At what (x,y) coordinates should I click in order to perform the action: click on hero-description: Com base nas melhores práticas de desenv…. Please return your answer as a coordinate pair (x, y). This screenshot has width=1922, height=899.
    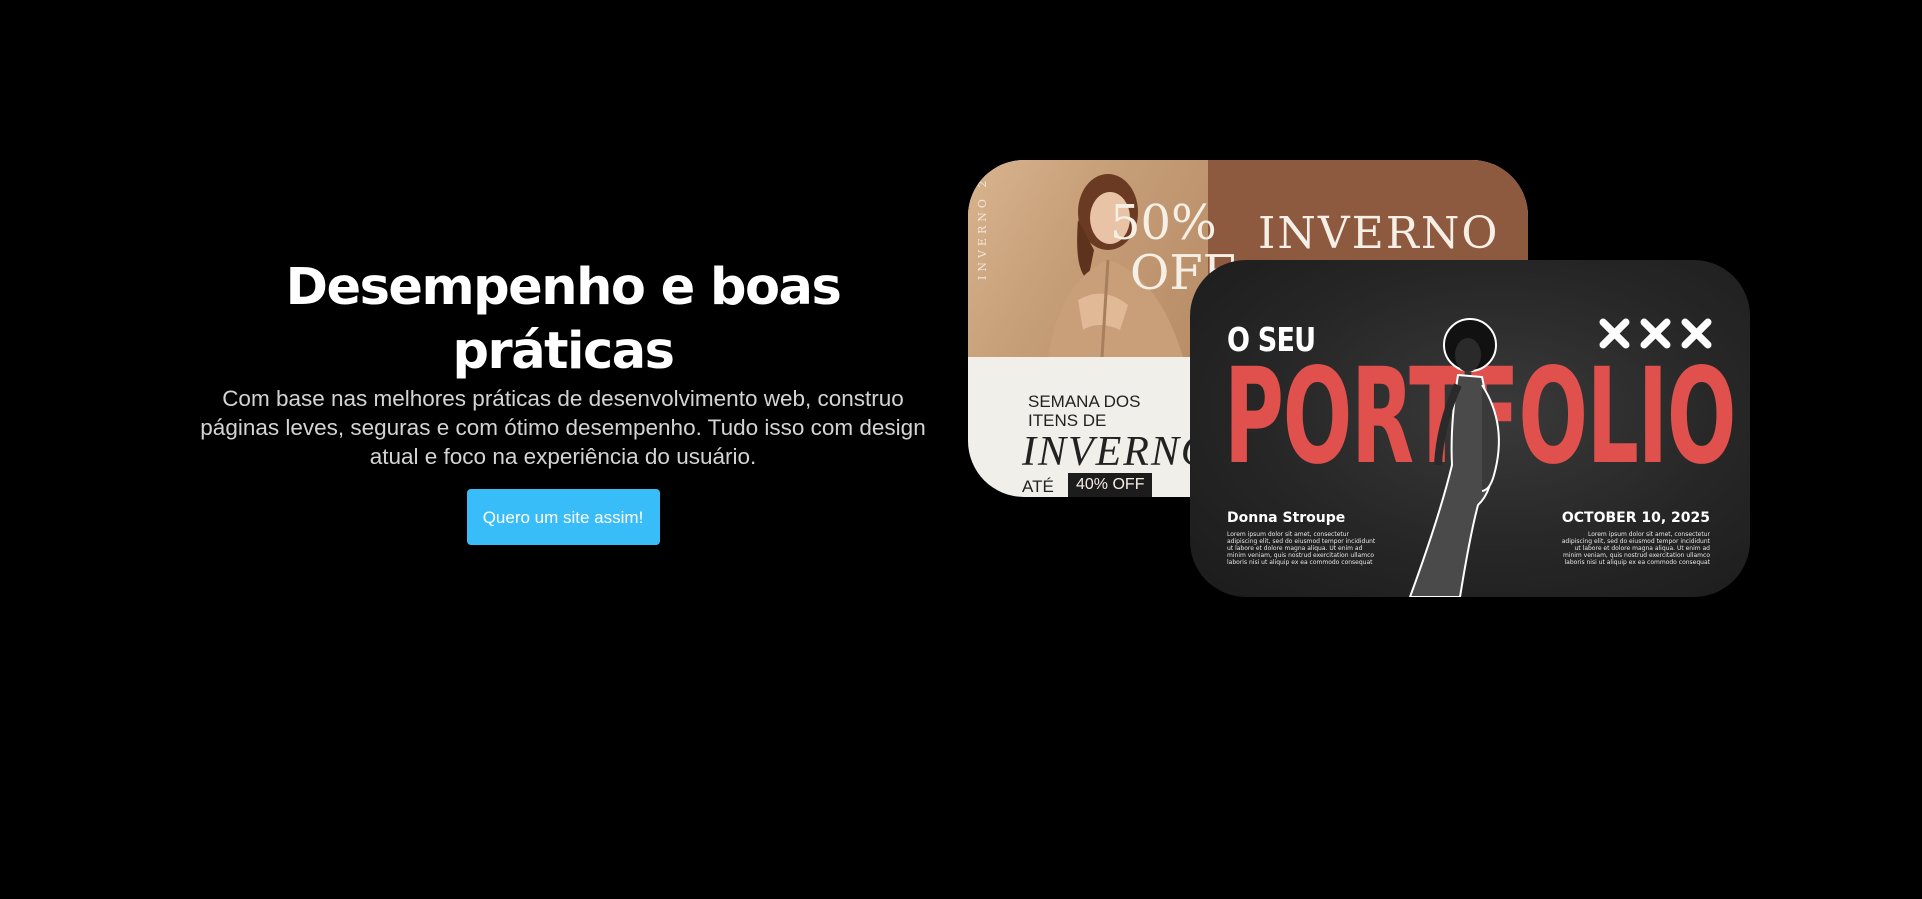
    Looking at the image, I should click on (563, 427).